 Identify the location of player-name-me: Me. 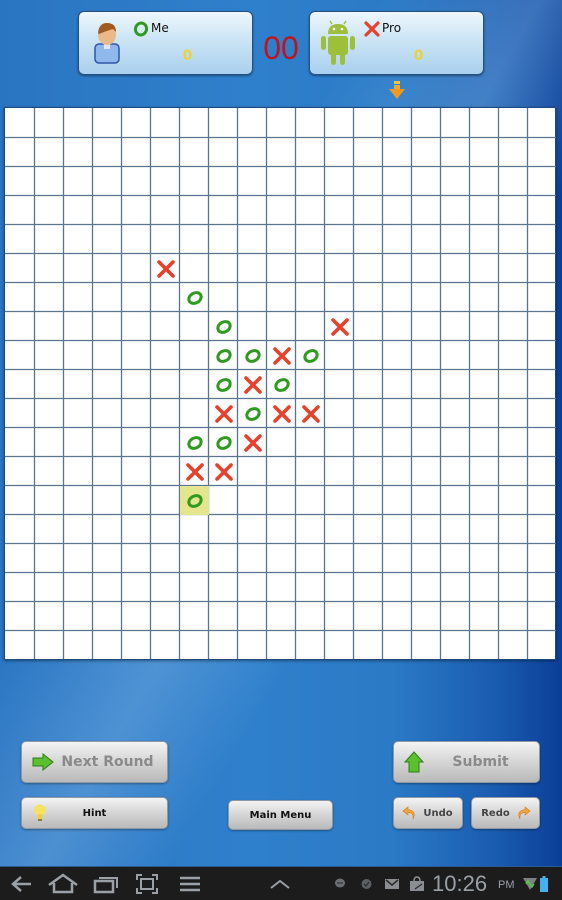
(160, 28).